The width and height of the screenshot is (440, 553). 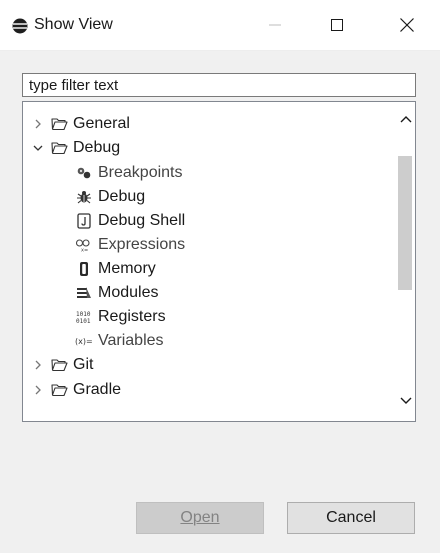 I want to click on tree-item-breakpoints: Breakpoints, so click(x=129, y=173).